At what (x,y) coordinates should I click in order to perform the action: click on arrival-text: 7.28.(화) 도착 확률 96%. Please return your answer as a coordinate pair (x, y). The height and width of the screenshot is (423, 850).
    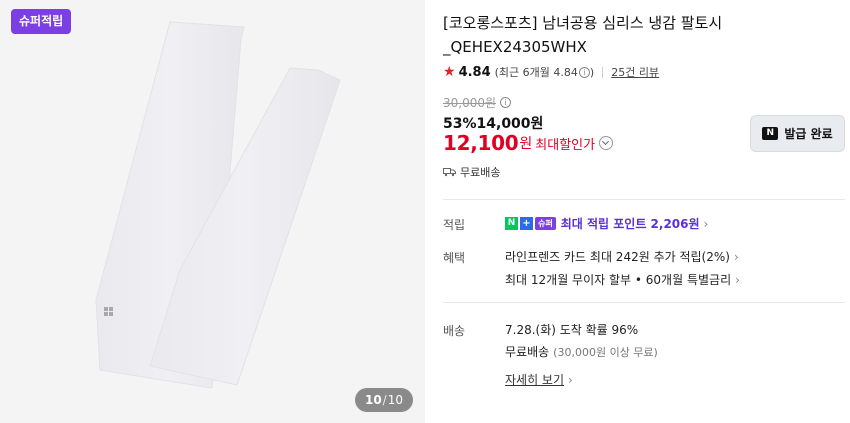
    Looking at the image, I should click on (572, 330).